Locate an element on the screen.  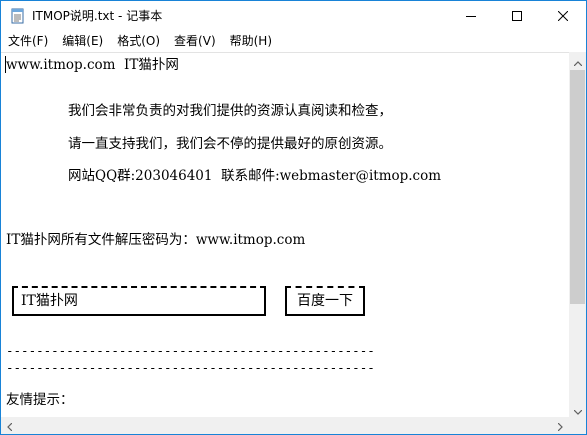
minimize-button is located at coordinates (471, 16).